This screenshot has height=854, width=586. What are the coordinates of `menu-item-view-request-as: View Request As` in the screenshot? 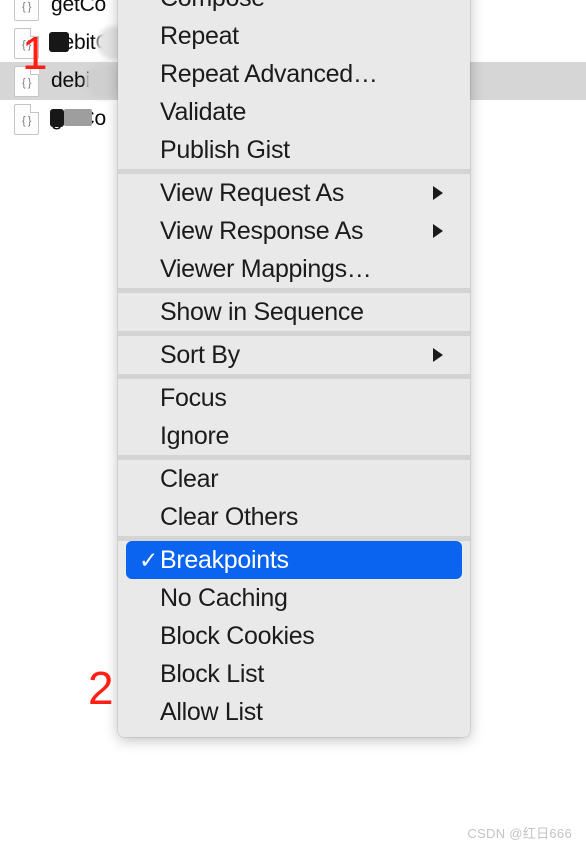 It's located at (294, 193).